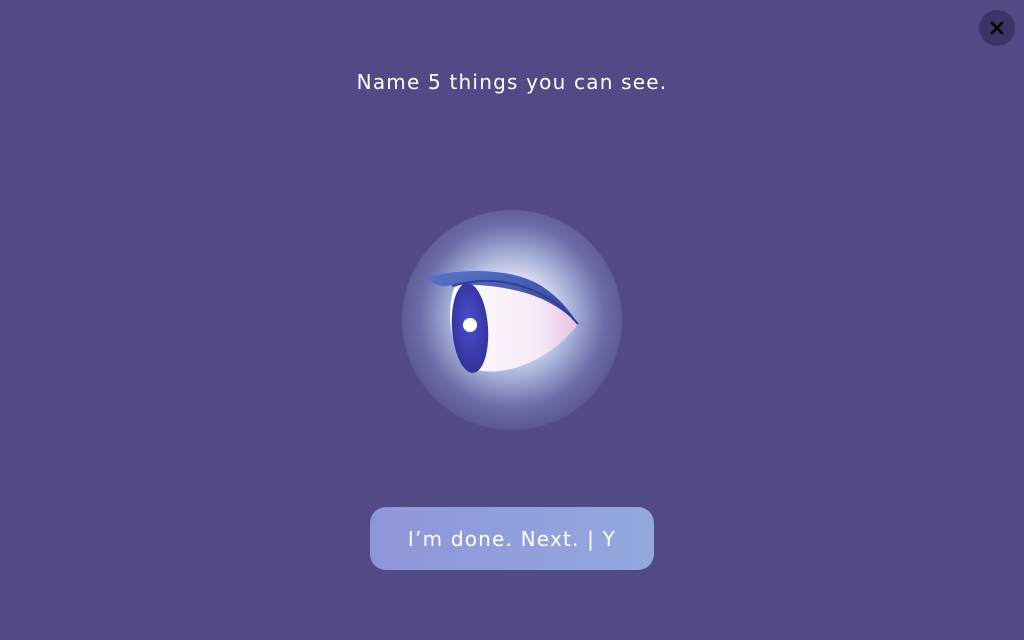 This screenshot has width=1024, height=640. Describe the element at coordinates (512, 538) in the screenshot. I see `next-button: I’m done. Next. | Y` at that location.